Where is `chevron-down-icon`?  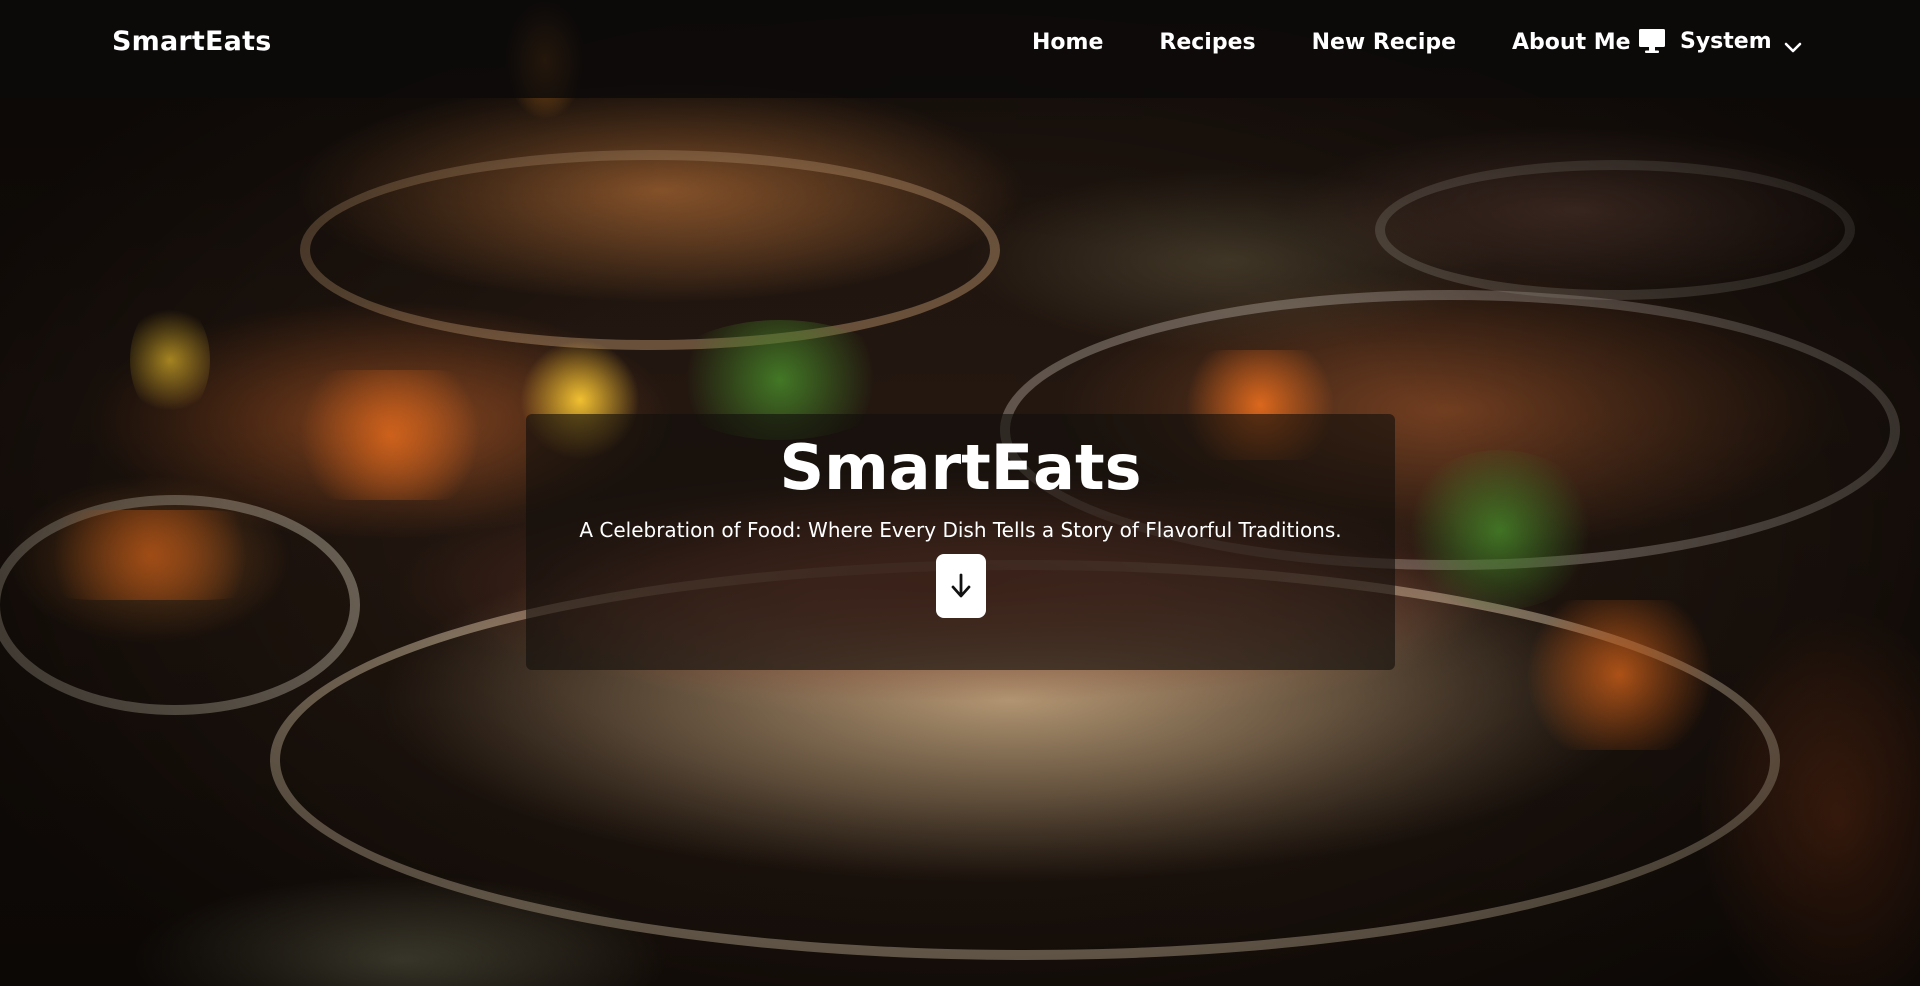
chevron-down-icon is located at coordinates (1793, 44).